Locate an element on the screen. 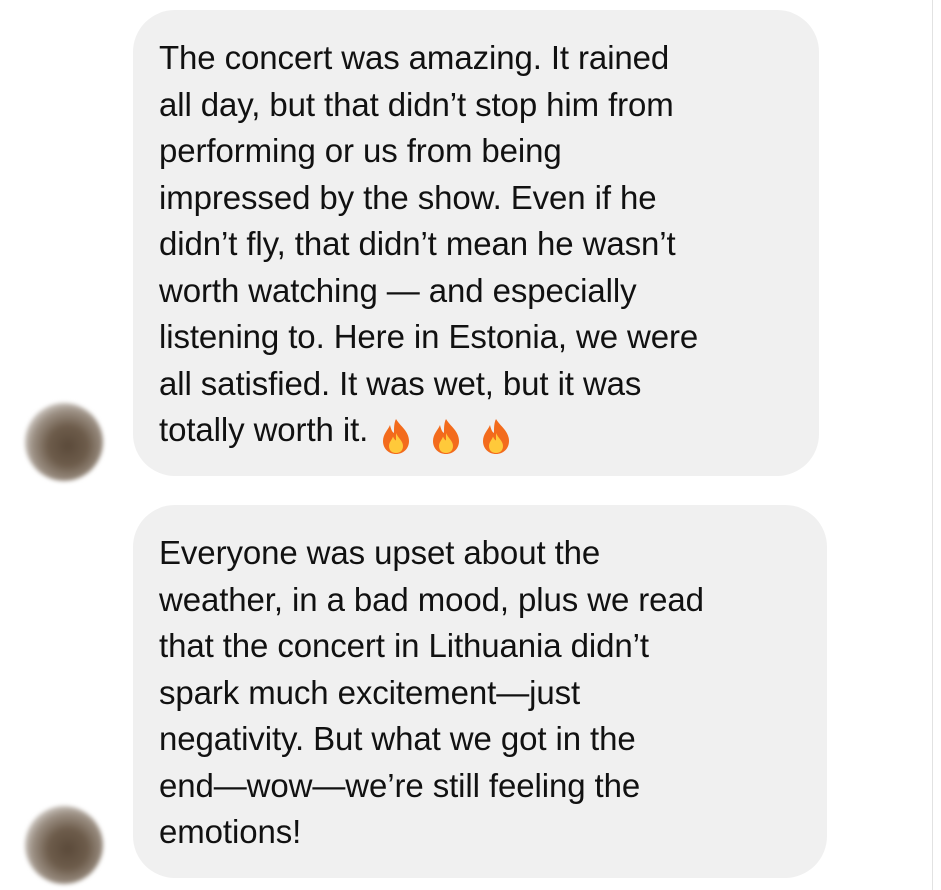 The image size is (941, 890). message-line: The concert was amazing. It rained is located at coordinates (414, 57).